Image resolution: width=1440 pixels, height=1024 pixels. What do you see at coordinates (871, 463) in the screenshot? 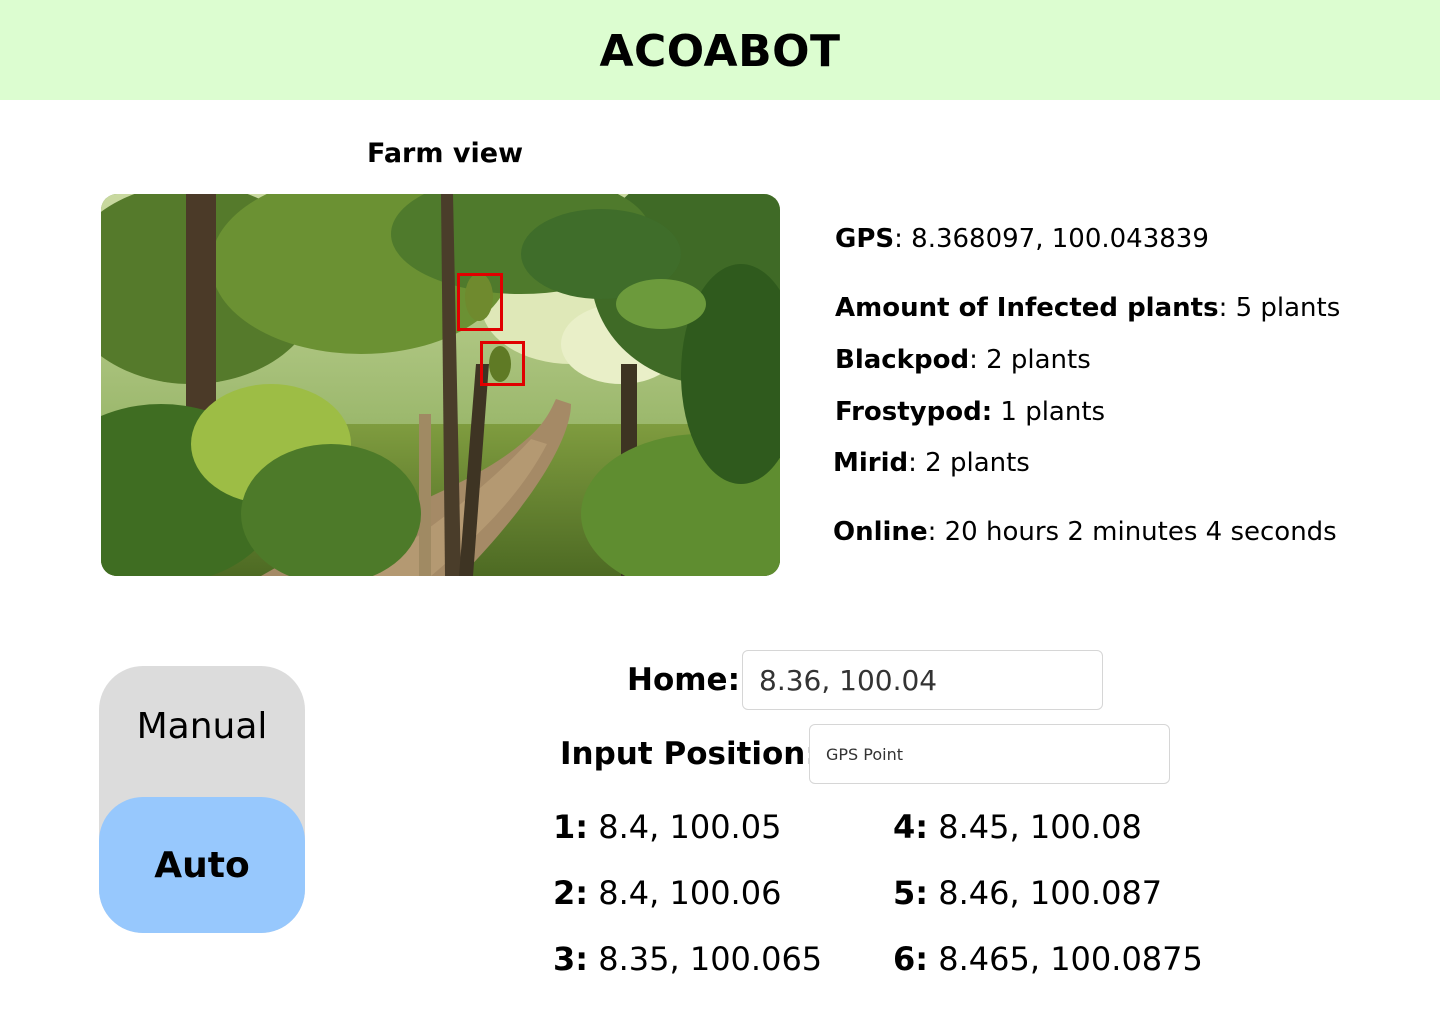
I see `mirid-label: Mirid` at bounding box center [871, 463].